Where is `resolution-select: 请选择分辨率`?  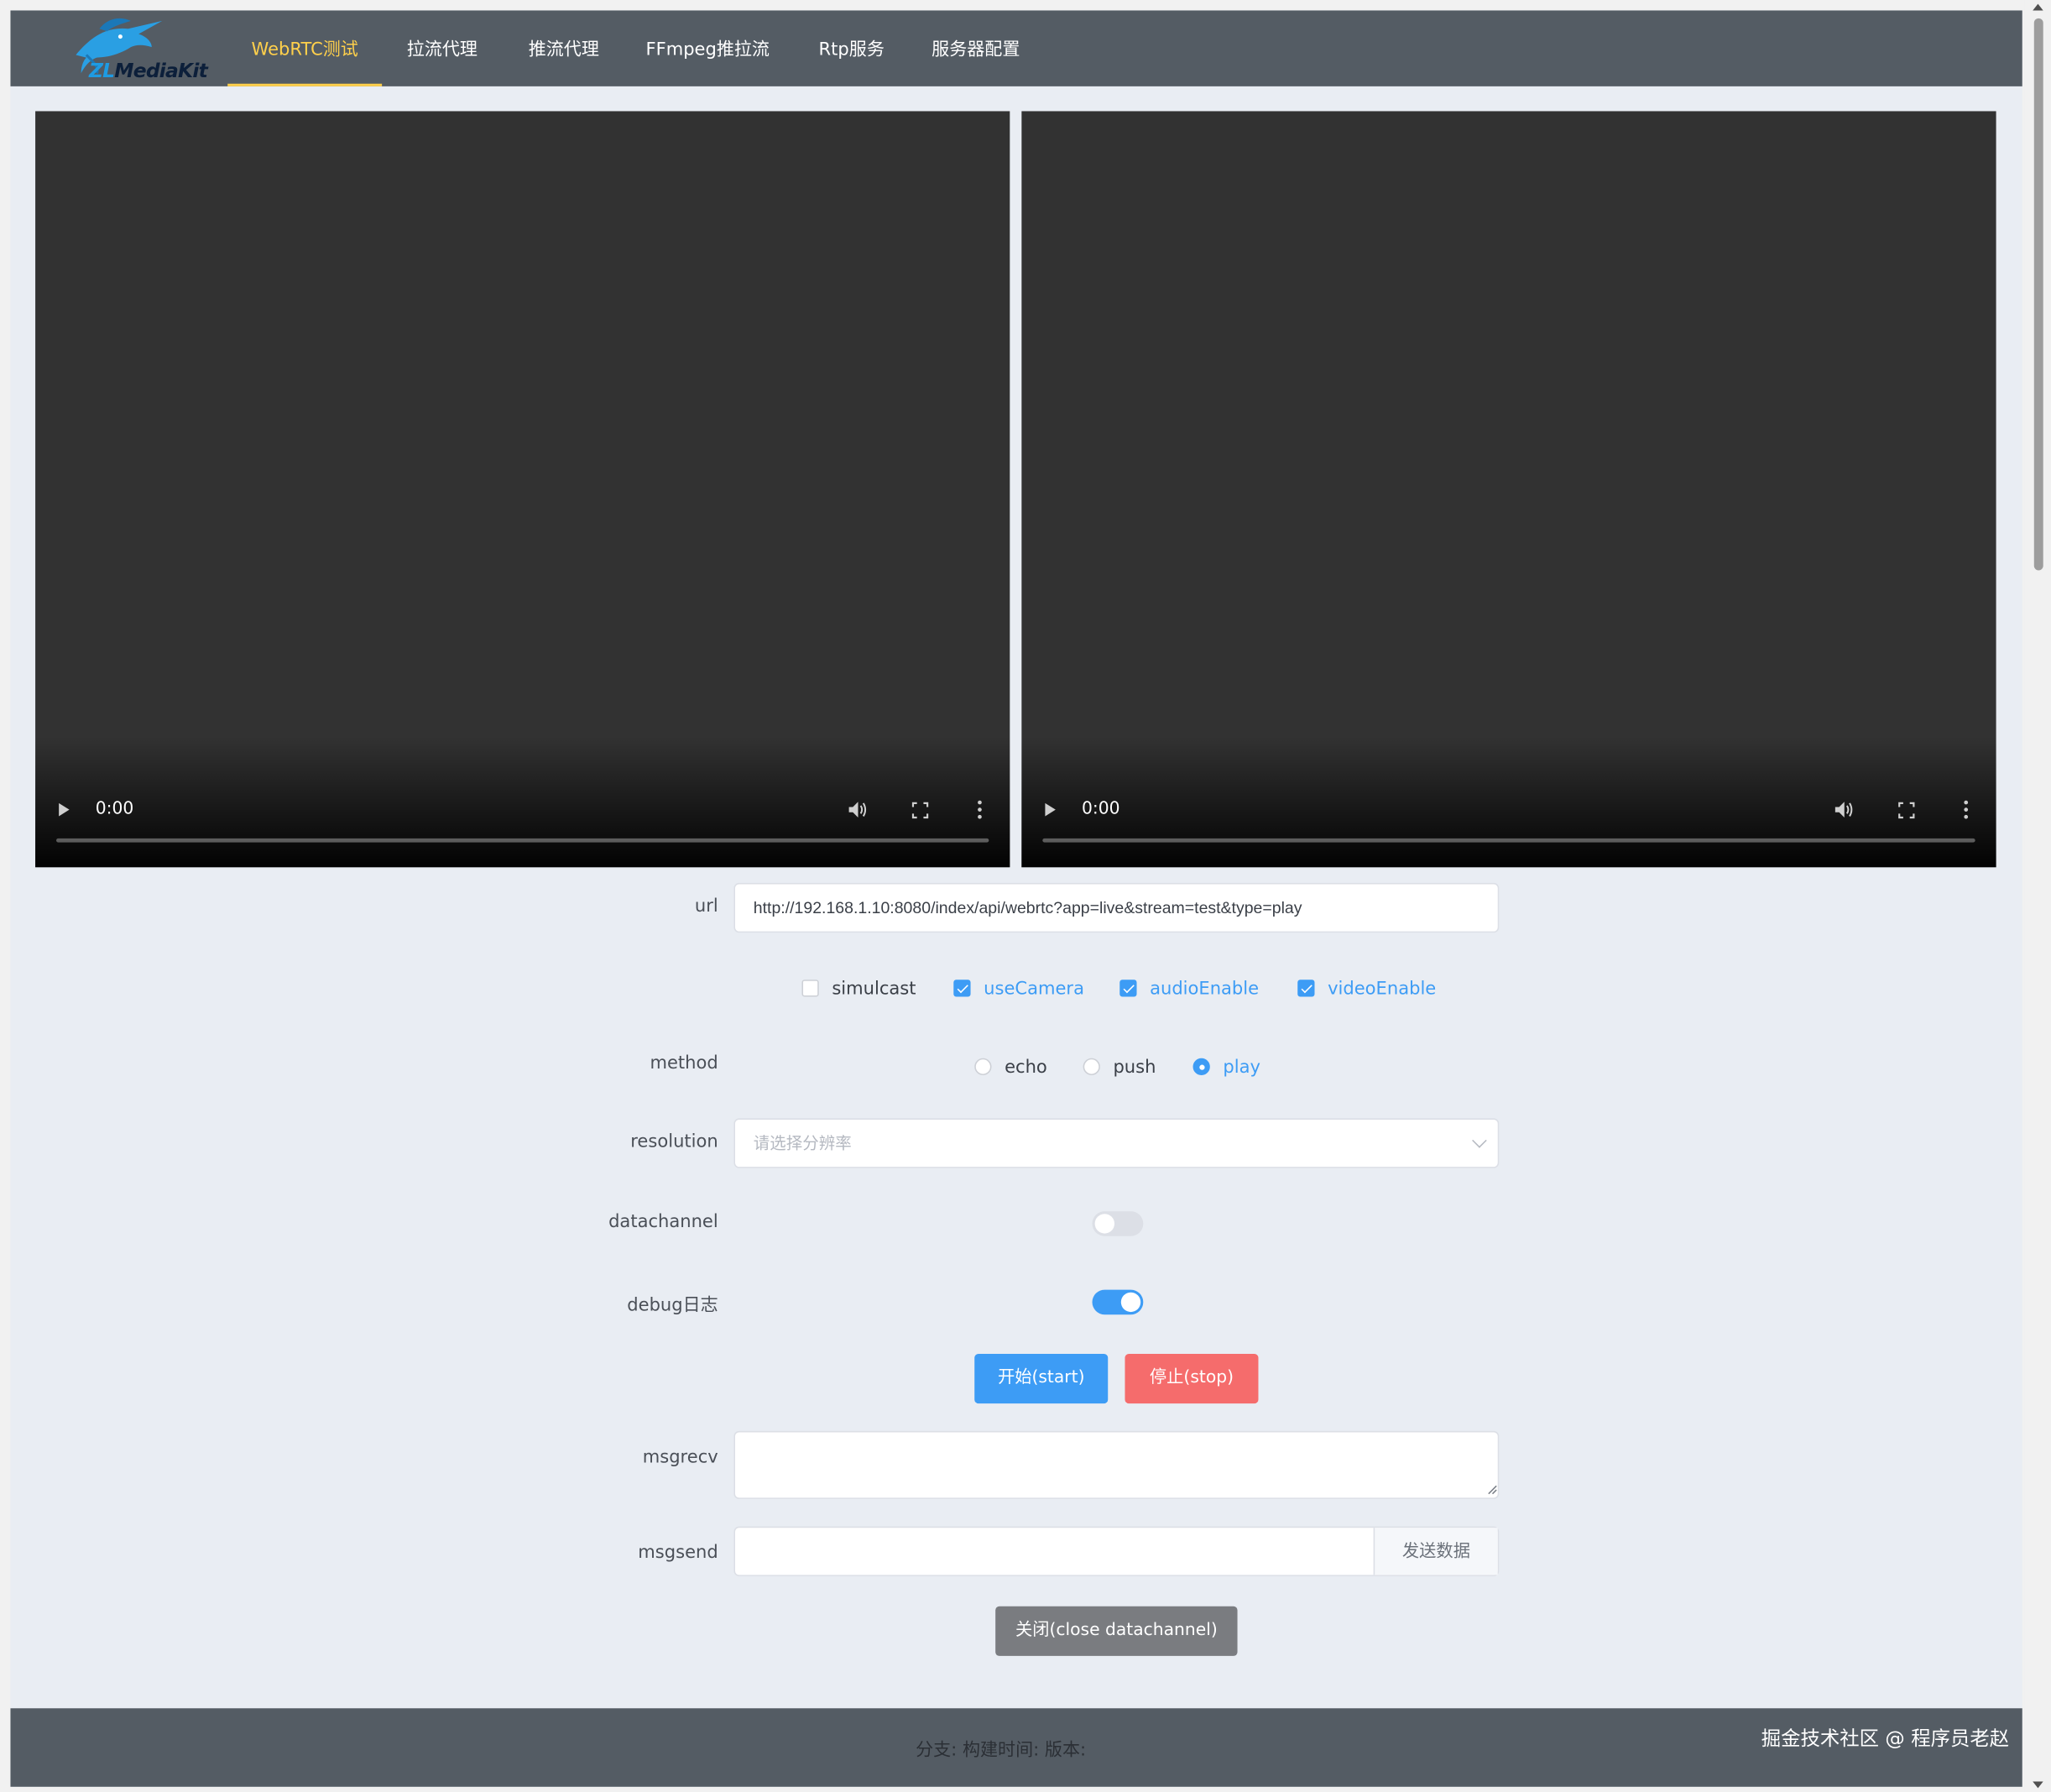 resolution-select: 请选择分辨率 is located at coordinates (1116, 1143).